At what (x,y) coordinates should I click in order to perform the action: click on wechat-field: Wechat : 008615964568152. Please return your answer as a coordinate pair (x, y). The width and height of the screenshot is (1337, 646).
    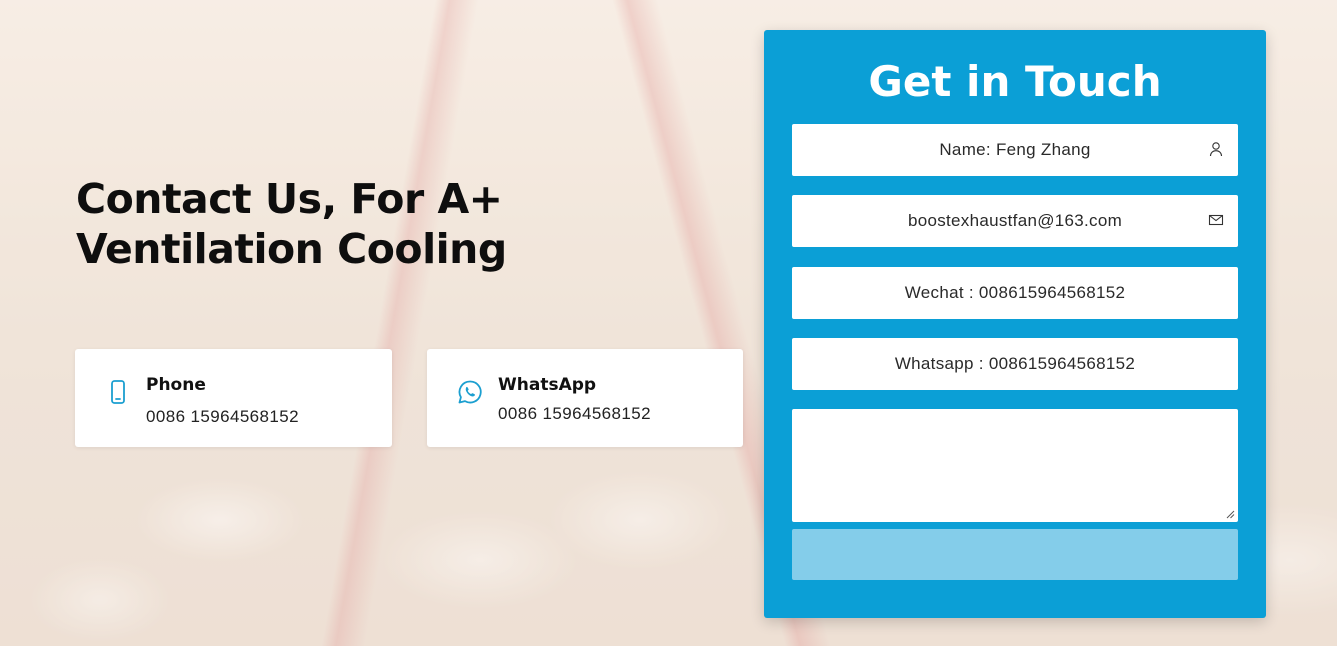
    Looking at the image, I should click on (1015, 293).